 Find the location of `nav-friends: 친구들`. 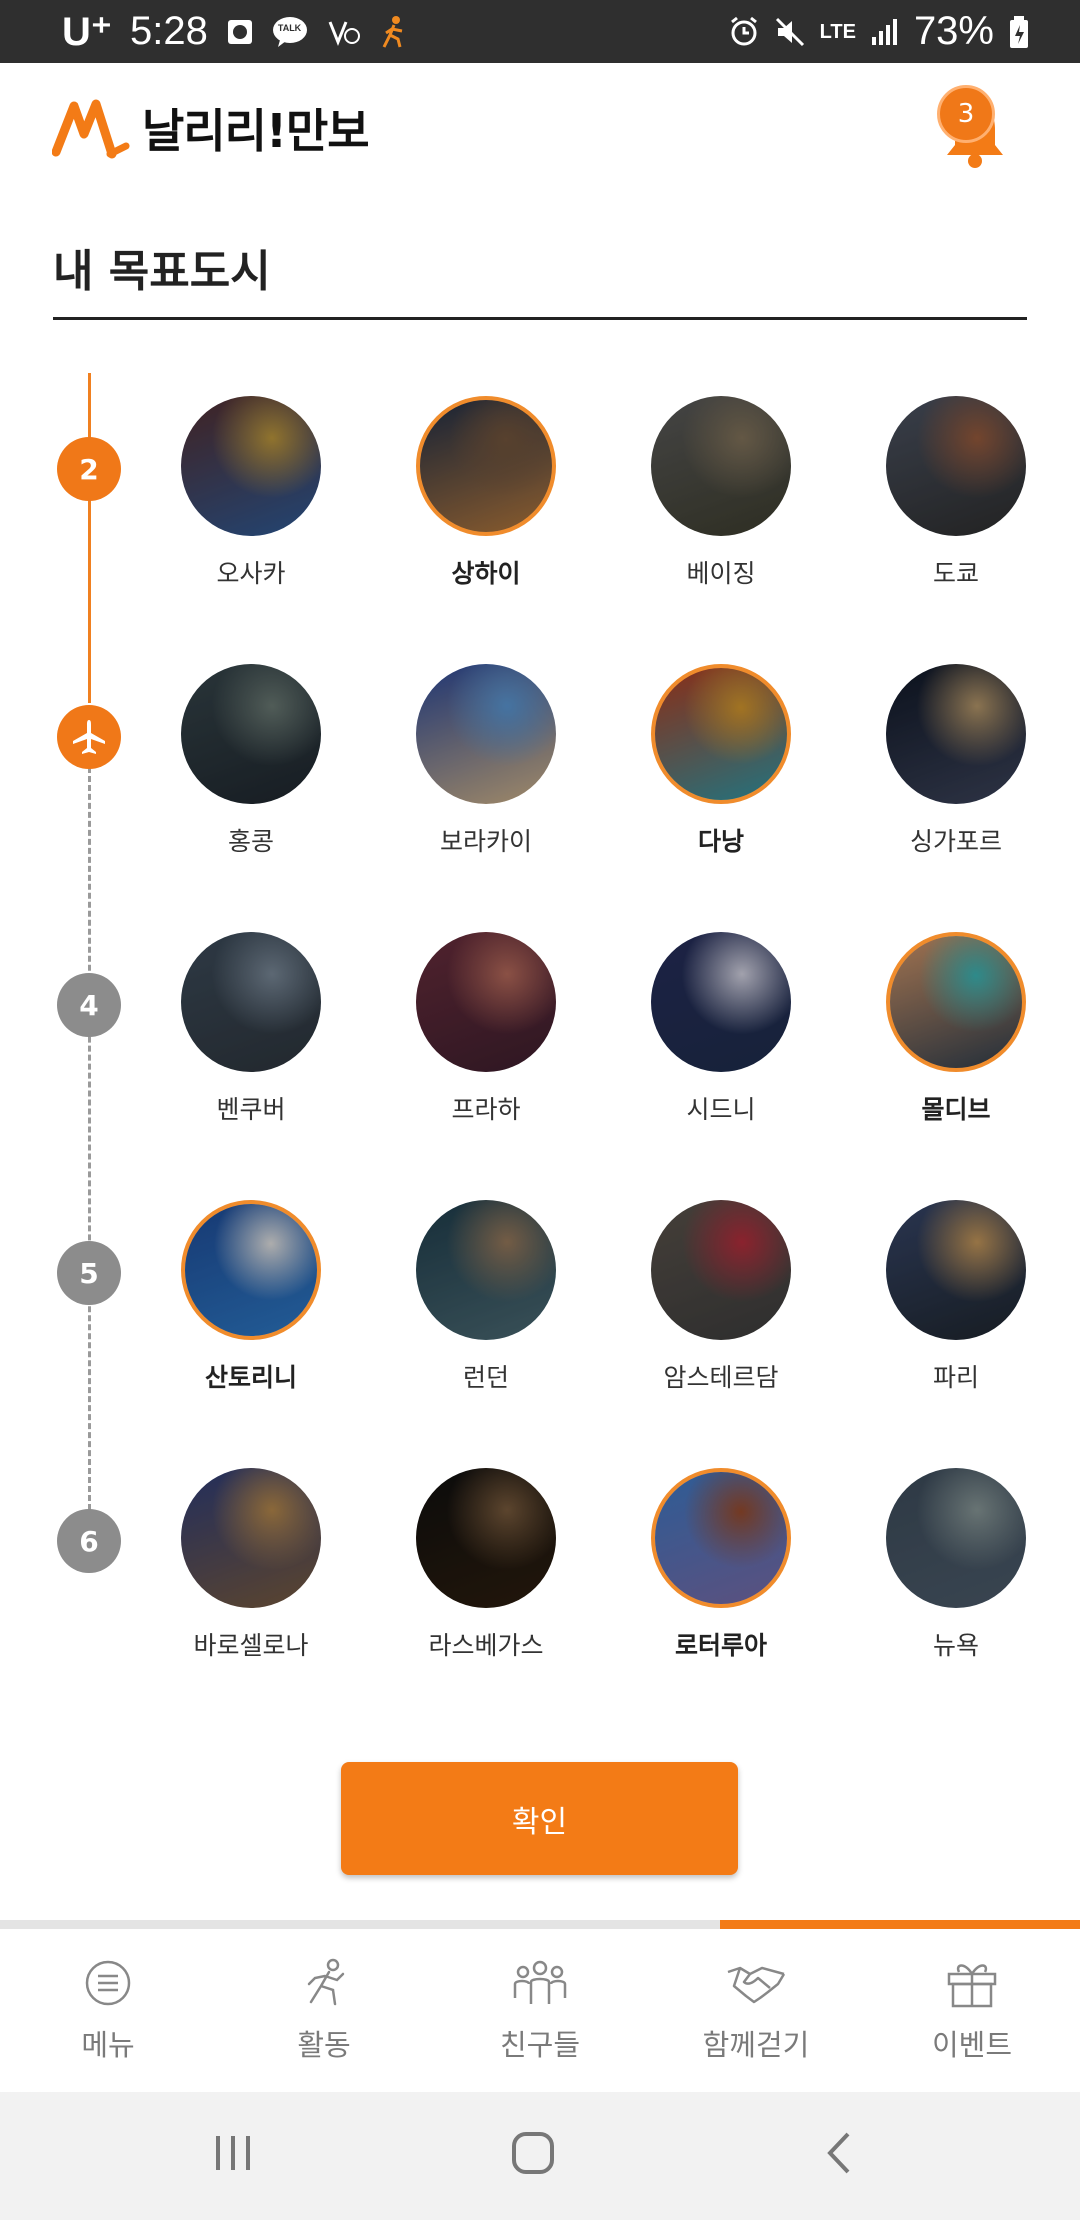

nav-friends: 친구들 is located at coordinates (540, 2010).